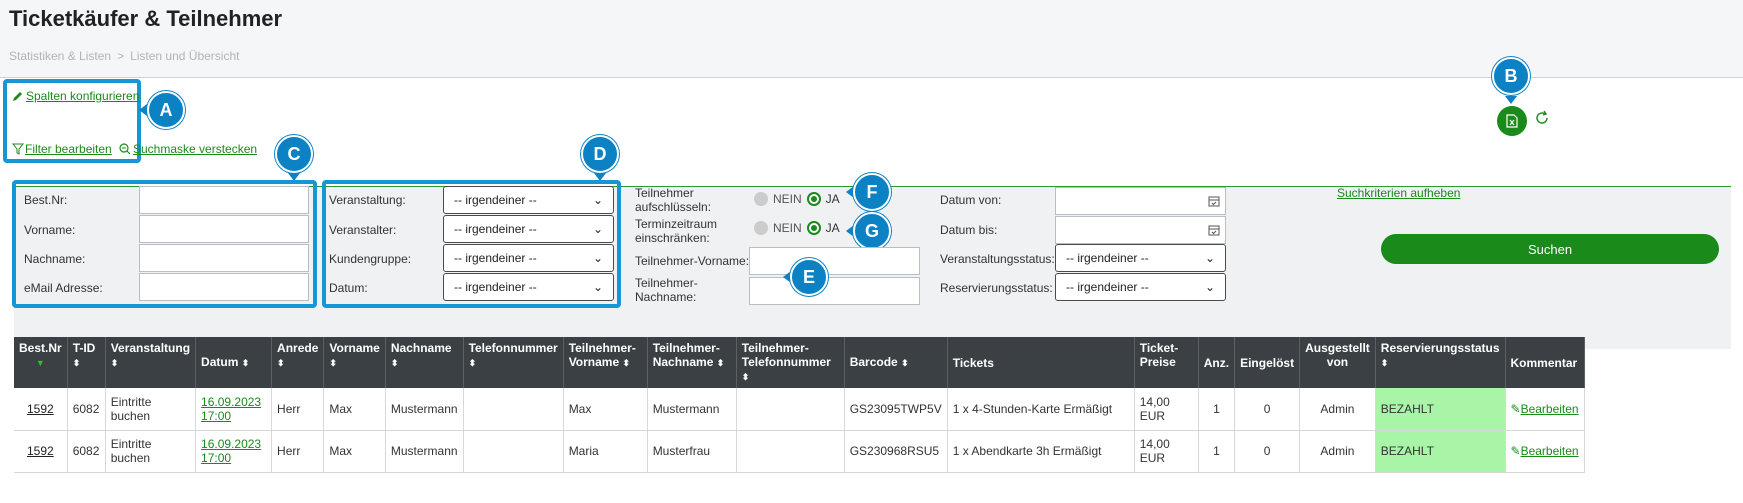 This screenshot has height=503, width=1743. Describe the element at coordinates (1140, 230) in the screenshot. I see `date-to-input` at that location.